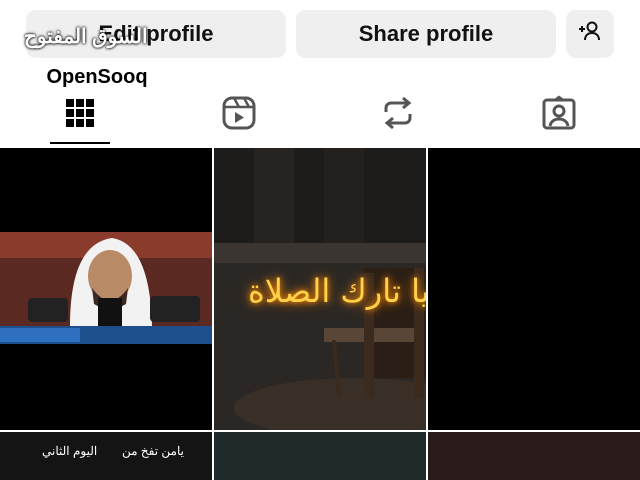  Describe the element at coordinates (70, 451) in the screenshot. I see `tile4-caption-left: اليوم الثاني` at that location.